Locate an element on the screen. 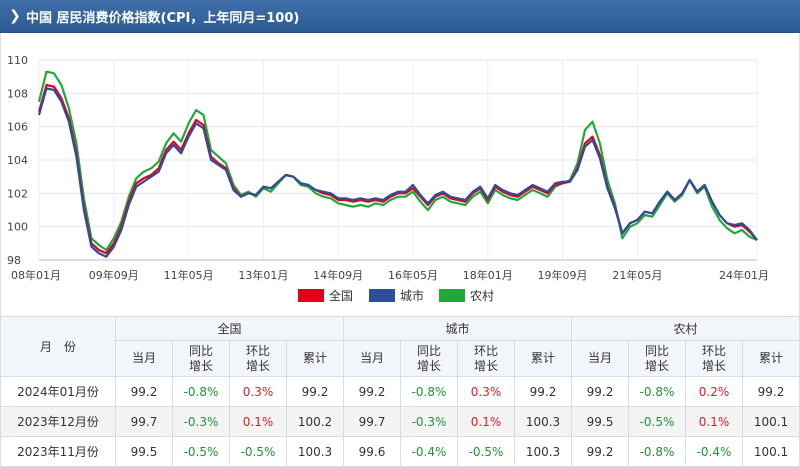 Image resolution: width=800 pixels, height=467 pixels. value-cell: 99.6 is located at coordinates (372, 451).